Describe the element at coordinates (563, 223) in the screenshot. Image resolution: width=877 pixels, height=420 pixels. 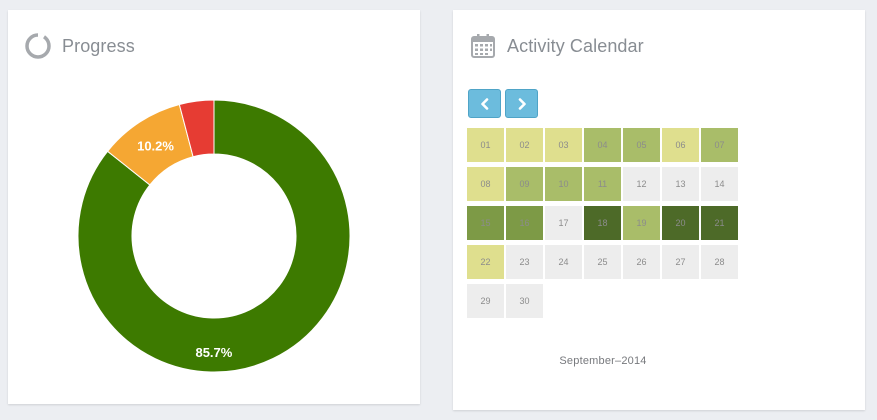
I see `calendar-day: 17` at that location.